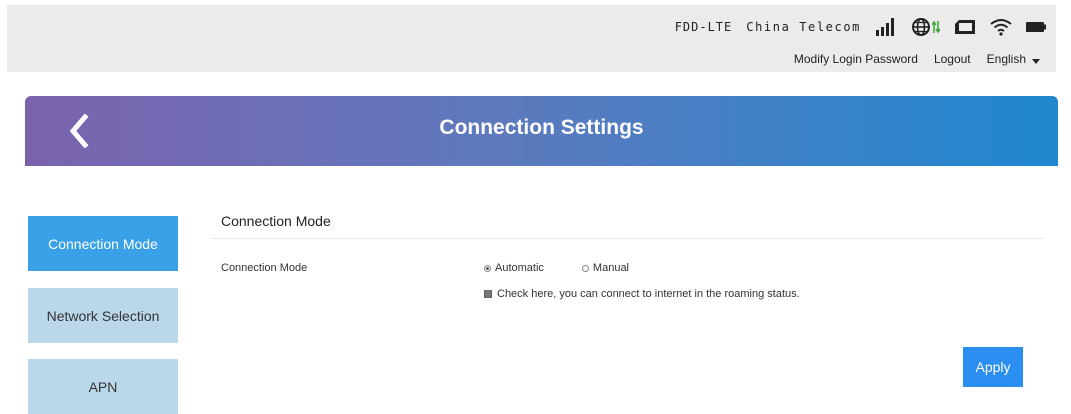  I want to click on wifi-icon, so click(1001, 27).